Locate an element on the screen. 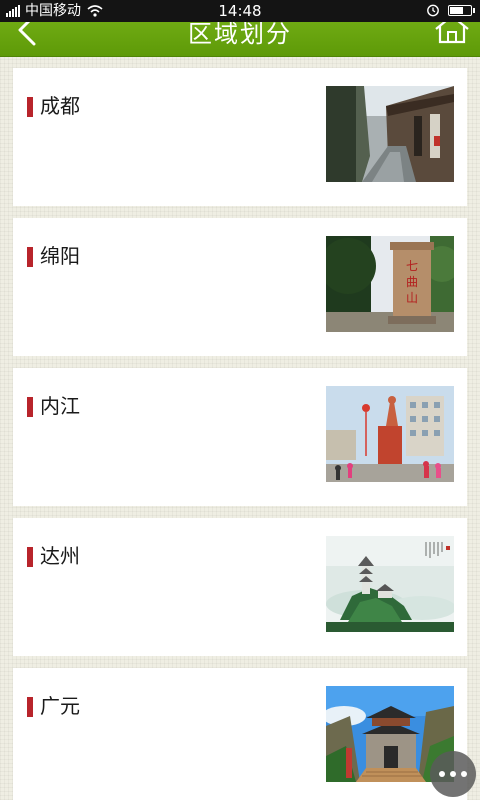 The height and width of the screenshot is (800, 480). status-time: 14:48 is located at coordinates (240, 11).